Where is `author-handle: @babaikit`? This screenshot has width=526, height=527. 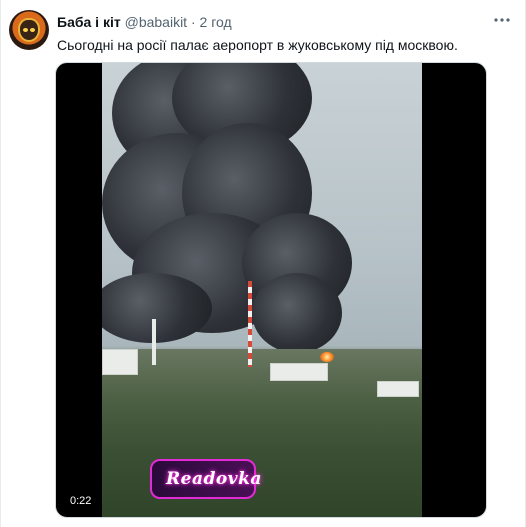
author-handle: @babaikit is located at coordinates (156, 22).